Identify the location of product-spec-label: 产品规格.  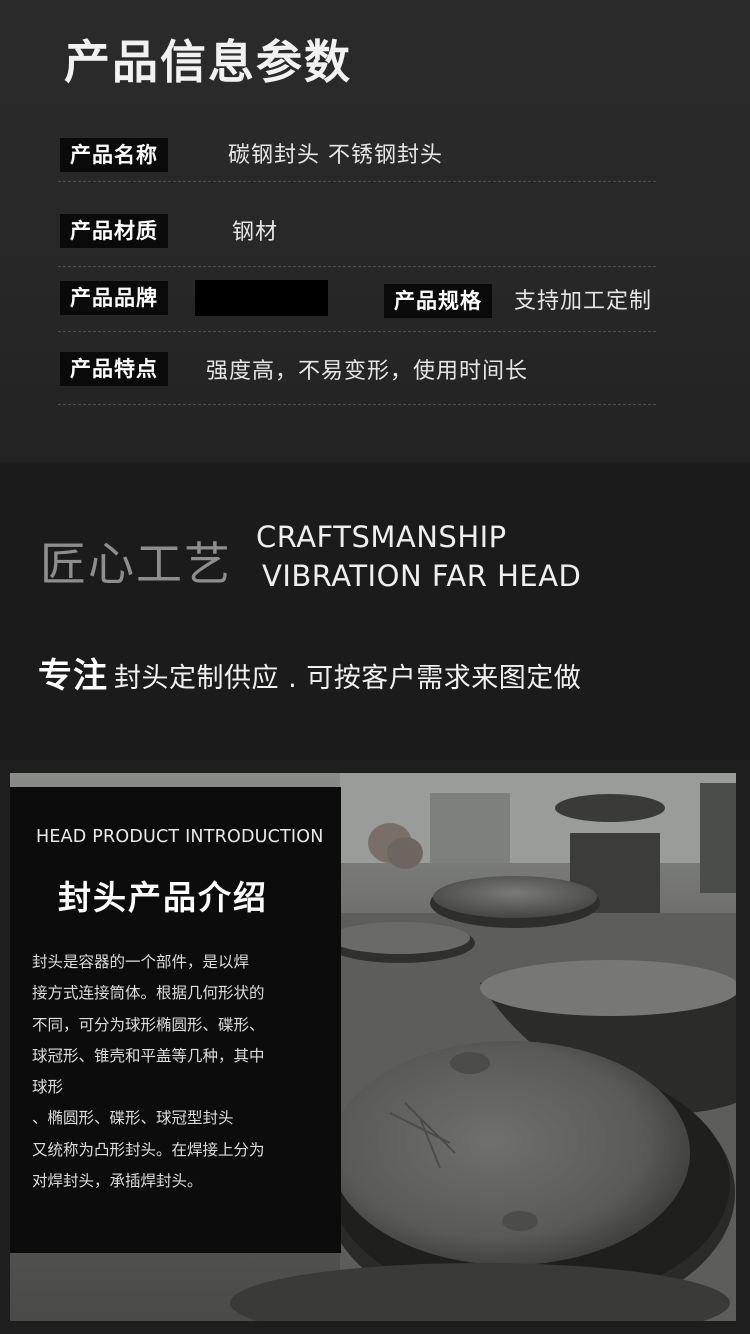
(438, 301).